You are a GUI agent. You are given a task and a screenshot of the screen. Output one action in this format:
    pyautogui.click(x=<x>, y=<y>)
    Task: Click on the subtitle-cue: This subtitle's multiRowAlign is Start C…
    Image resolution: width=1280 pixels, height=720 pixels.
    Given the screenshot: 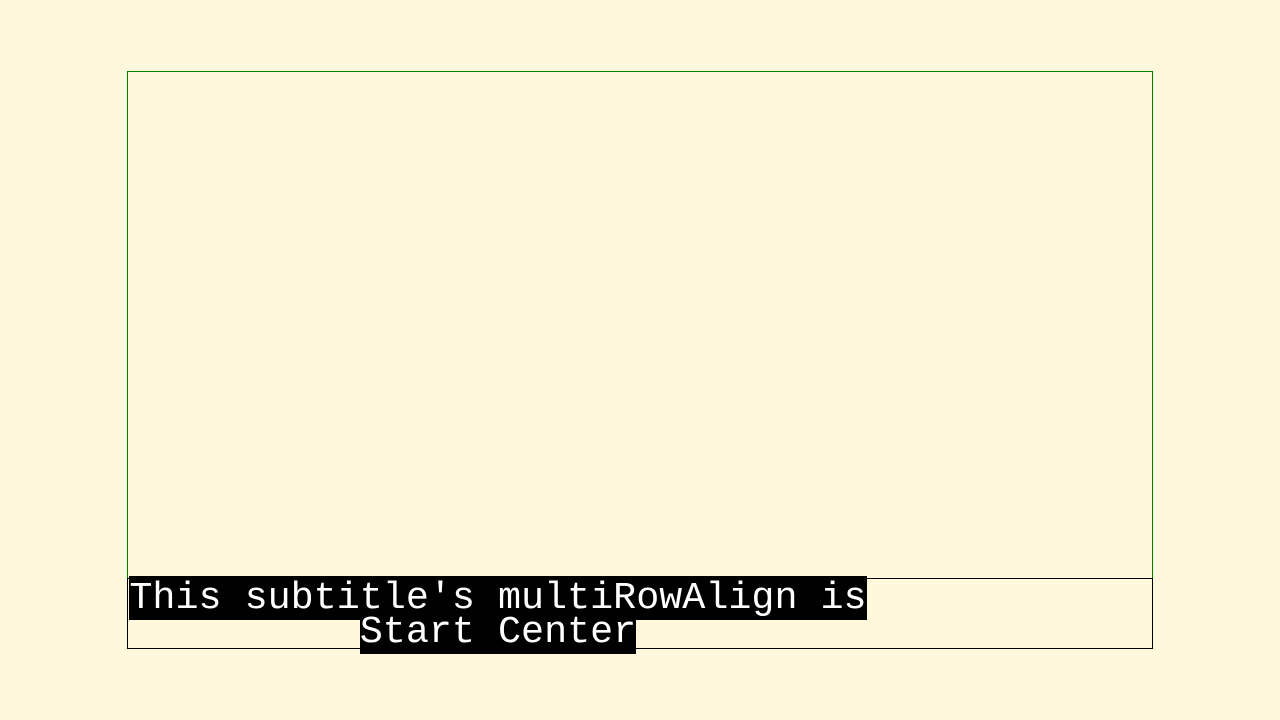 What is the action you would take?
    pyautogui.click(x=498, y=615)
    